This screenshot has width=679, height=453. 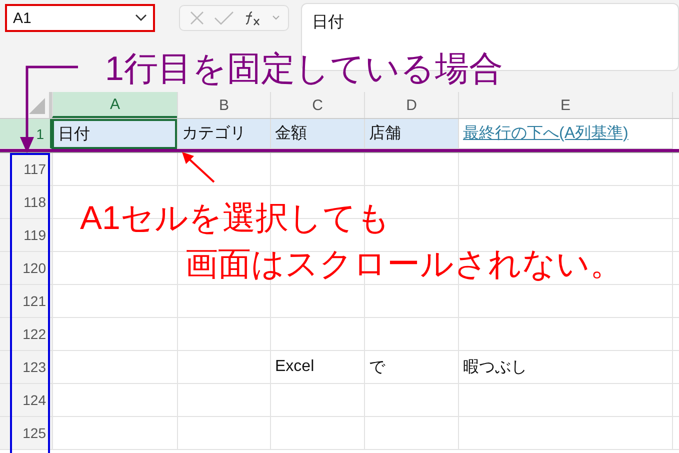 What do you see at coordinates (26, 301) in the screenshot?
I see `row-header: 121` at bounding box center [26, 301].